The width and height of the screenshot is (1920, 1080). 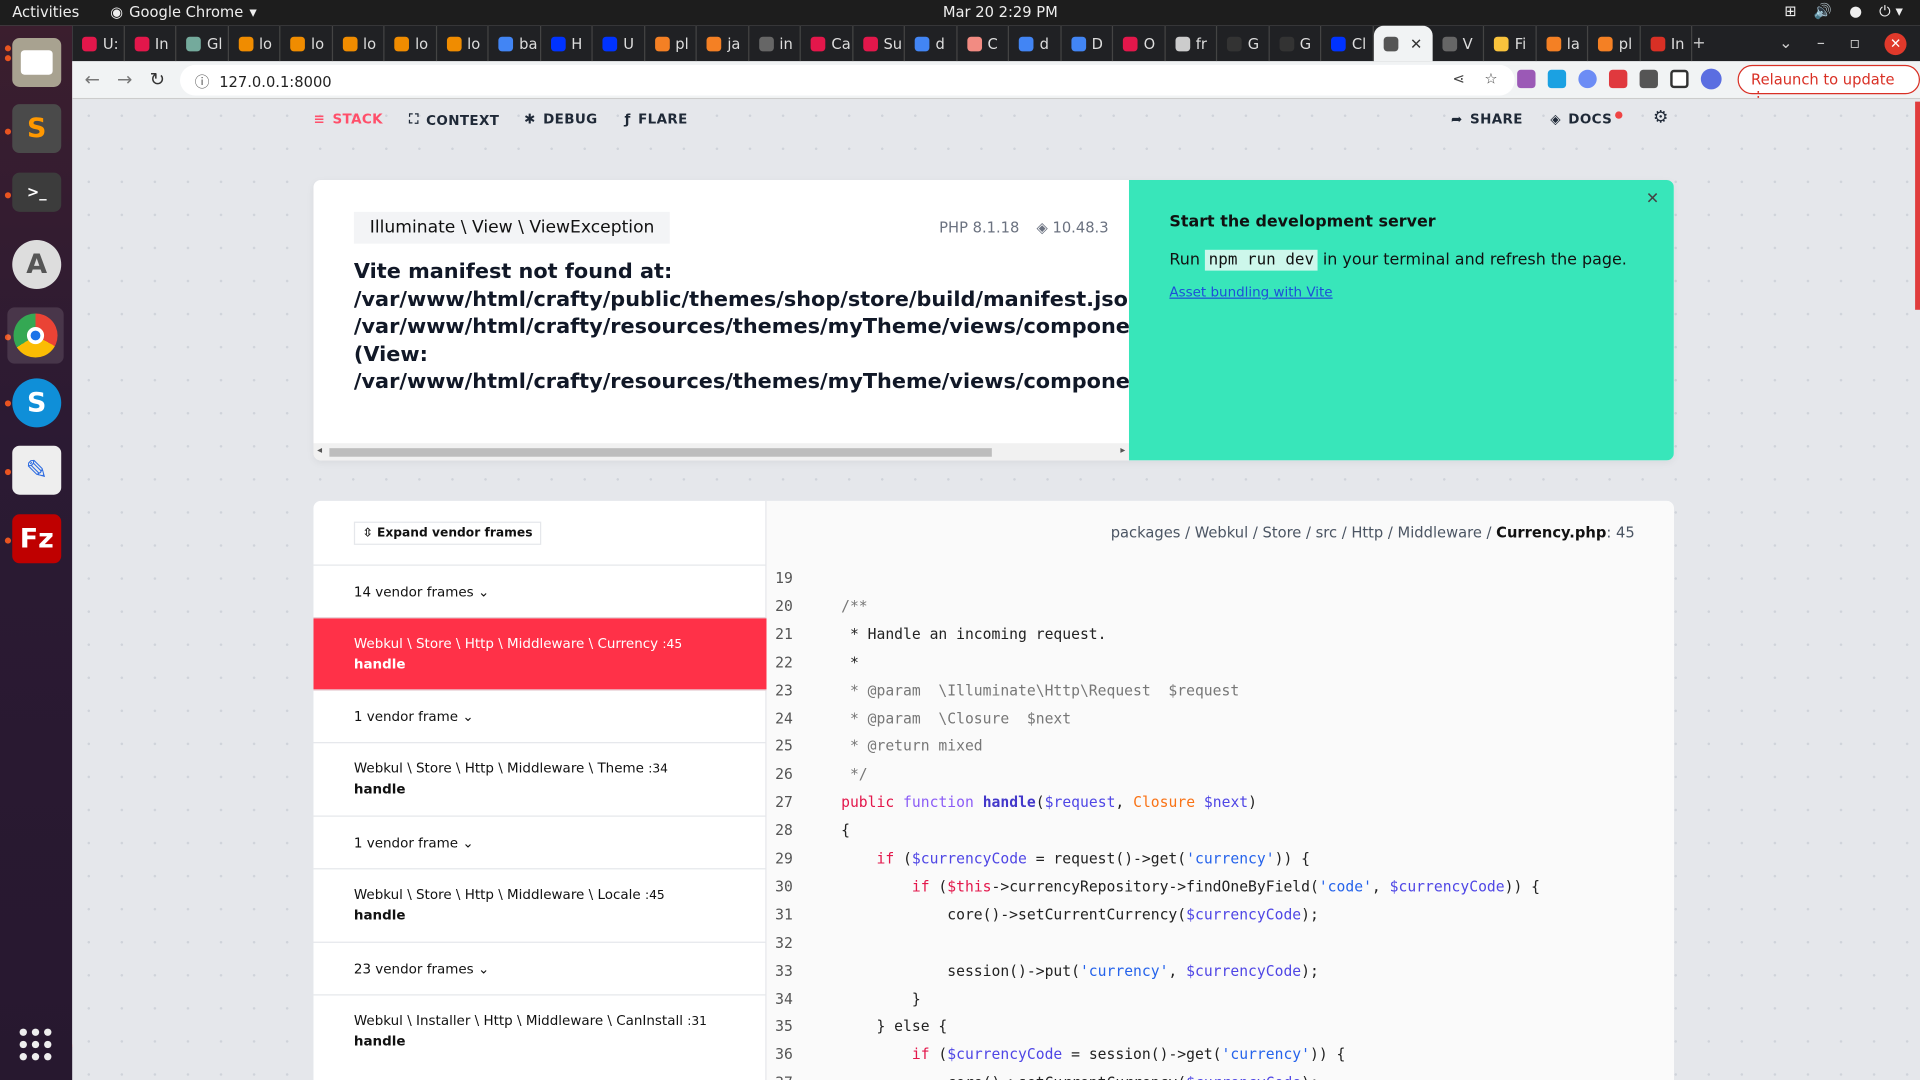 I want to click on solution-title: Start the development server, so click(x=1302, y=222).